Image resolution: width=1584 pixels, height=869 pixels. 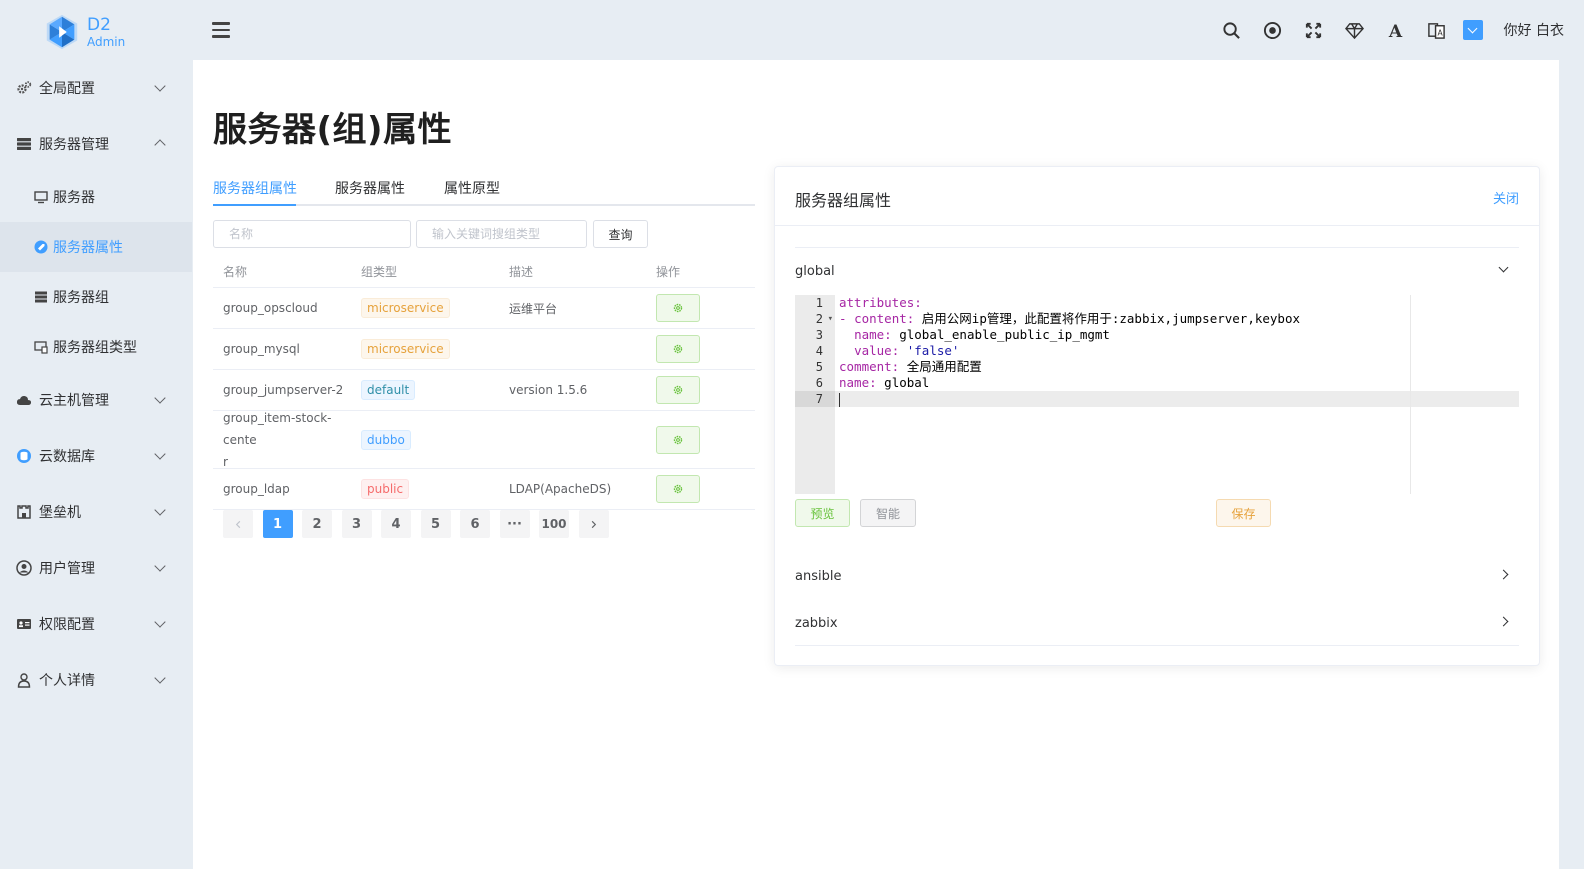 What do you see at coordinates (388, 390) in the screenshot?
I see `group-type-tag: default` at bounding box center [388, 390].